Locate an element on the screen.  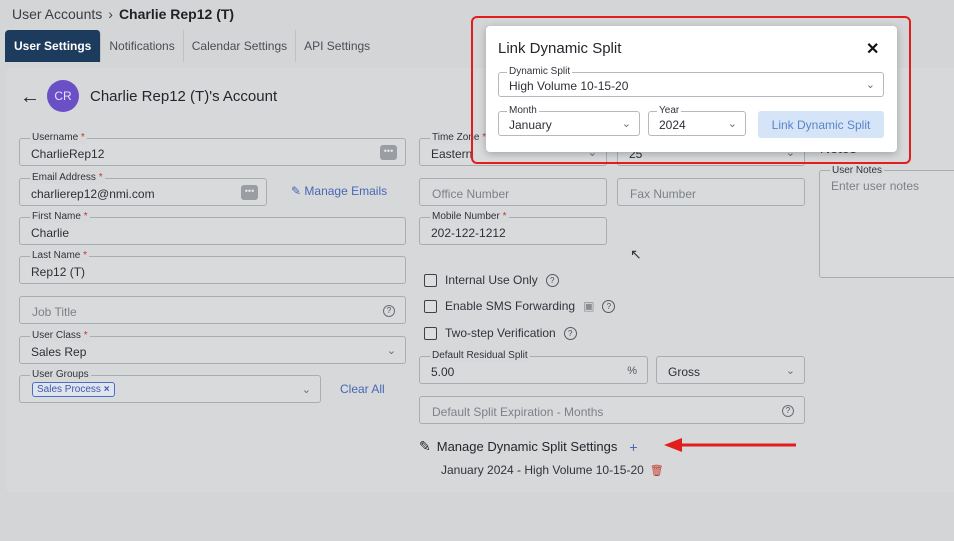
user-groups-label: User Groups is located at coordinates (60, 375).